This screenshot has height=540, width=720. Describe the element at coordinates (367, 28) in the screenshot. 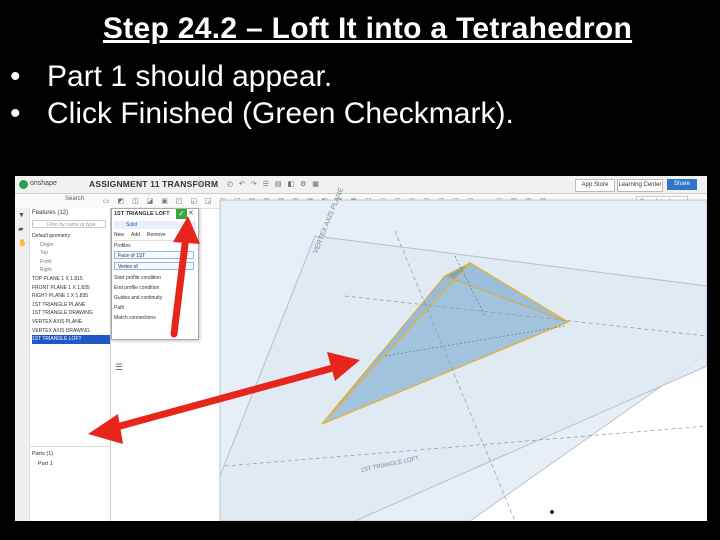

I see `slide-title: Step 24.2 – Loft It into a Tetrahedron` at that location.